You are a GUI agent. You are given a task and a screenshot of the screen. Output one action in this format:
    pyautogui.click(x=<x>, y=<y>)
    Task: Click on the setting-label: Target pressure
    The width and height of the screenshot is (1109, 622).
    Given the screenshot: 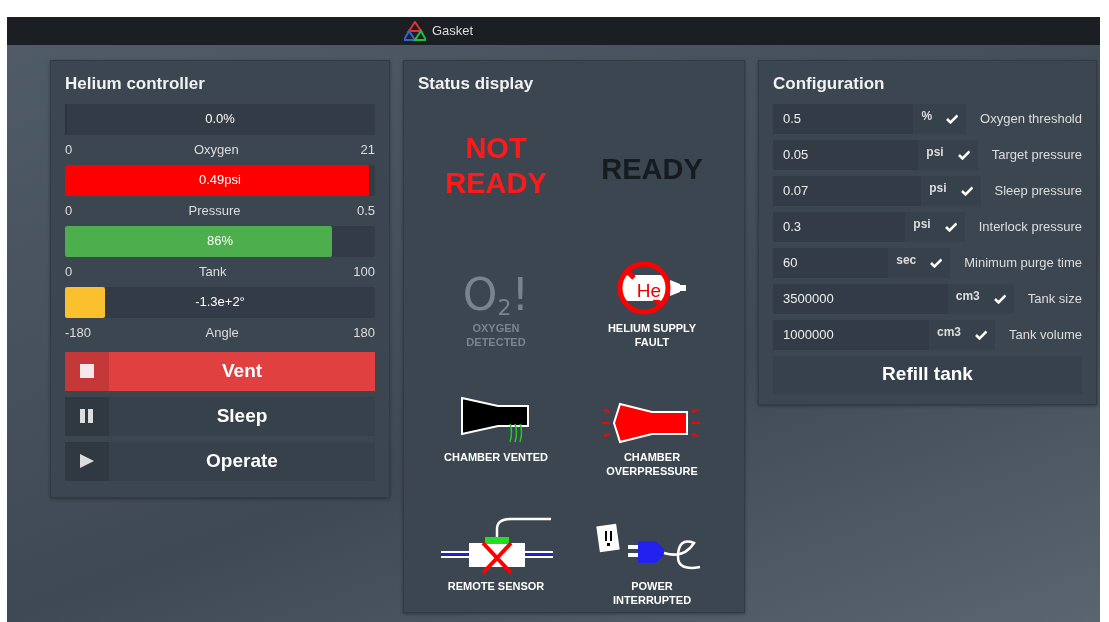 What is the action you would take?
    pyautogui.click(x=1036, y=154)
    